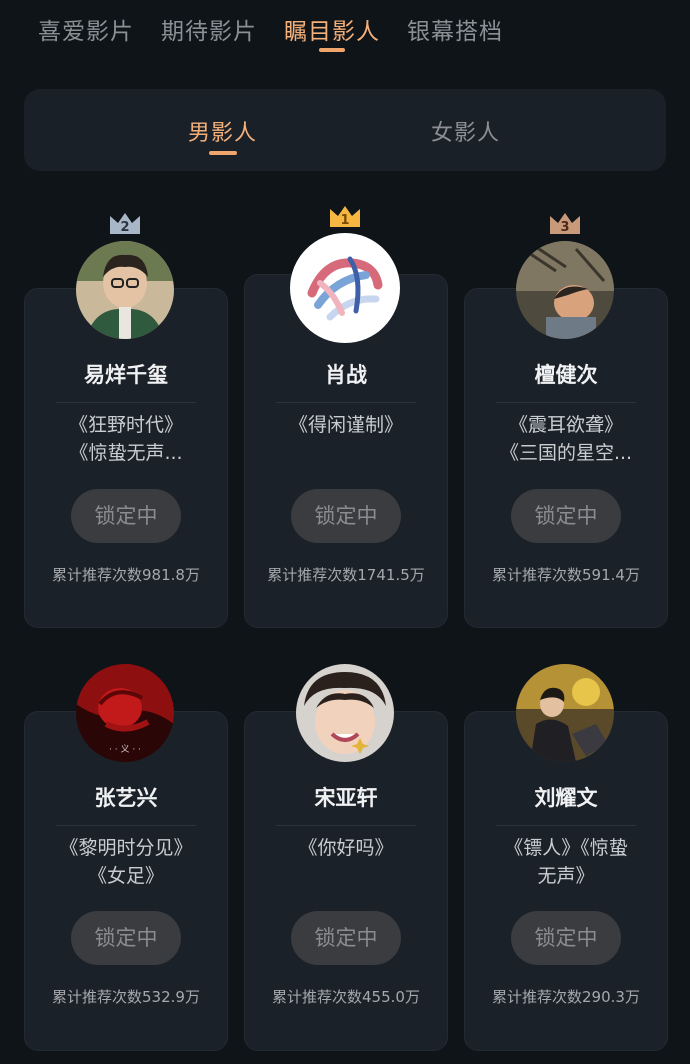 The width and height of the screenshot is (690, 1064). Describe the element at coordinates (125, 876) in the screenshot. I see `work-title: 《女足》` at that location.